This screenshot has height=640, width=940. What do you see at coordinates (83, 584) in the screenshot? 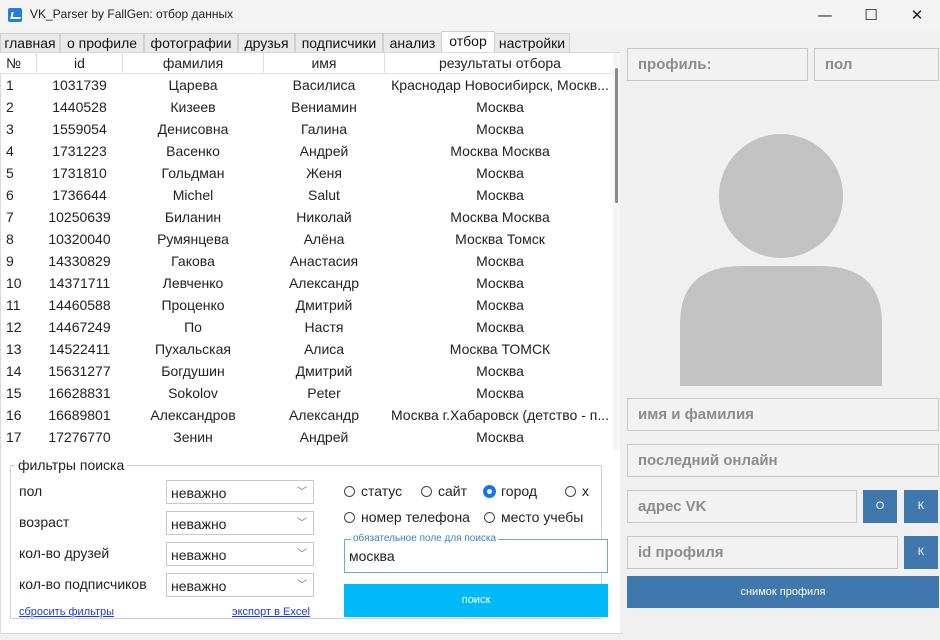
I see `filter-label-followers: кол-во подписчиков` at bounding box center [83, 584].